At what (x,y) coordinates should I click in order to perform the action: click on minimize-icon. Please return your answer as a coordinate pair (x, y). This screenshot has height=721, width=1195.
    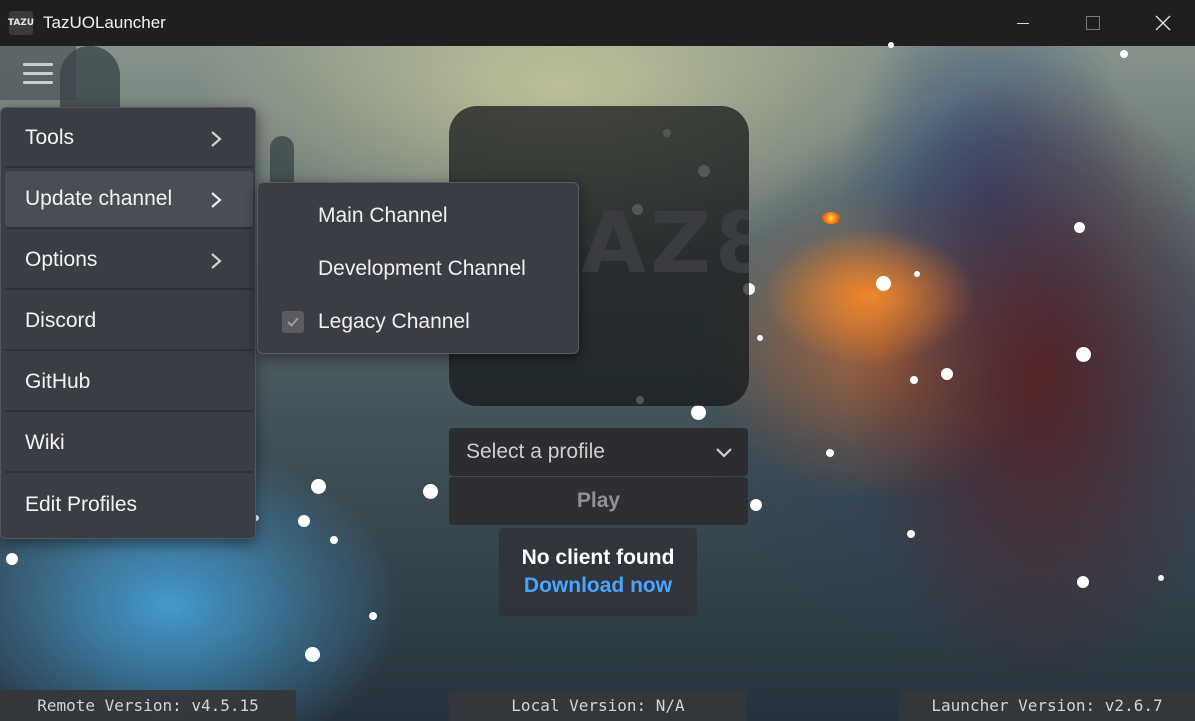
    Looking at the image, I should click on (1023, 23).